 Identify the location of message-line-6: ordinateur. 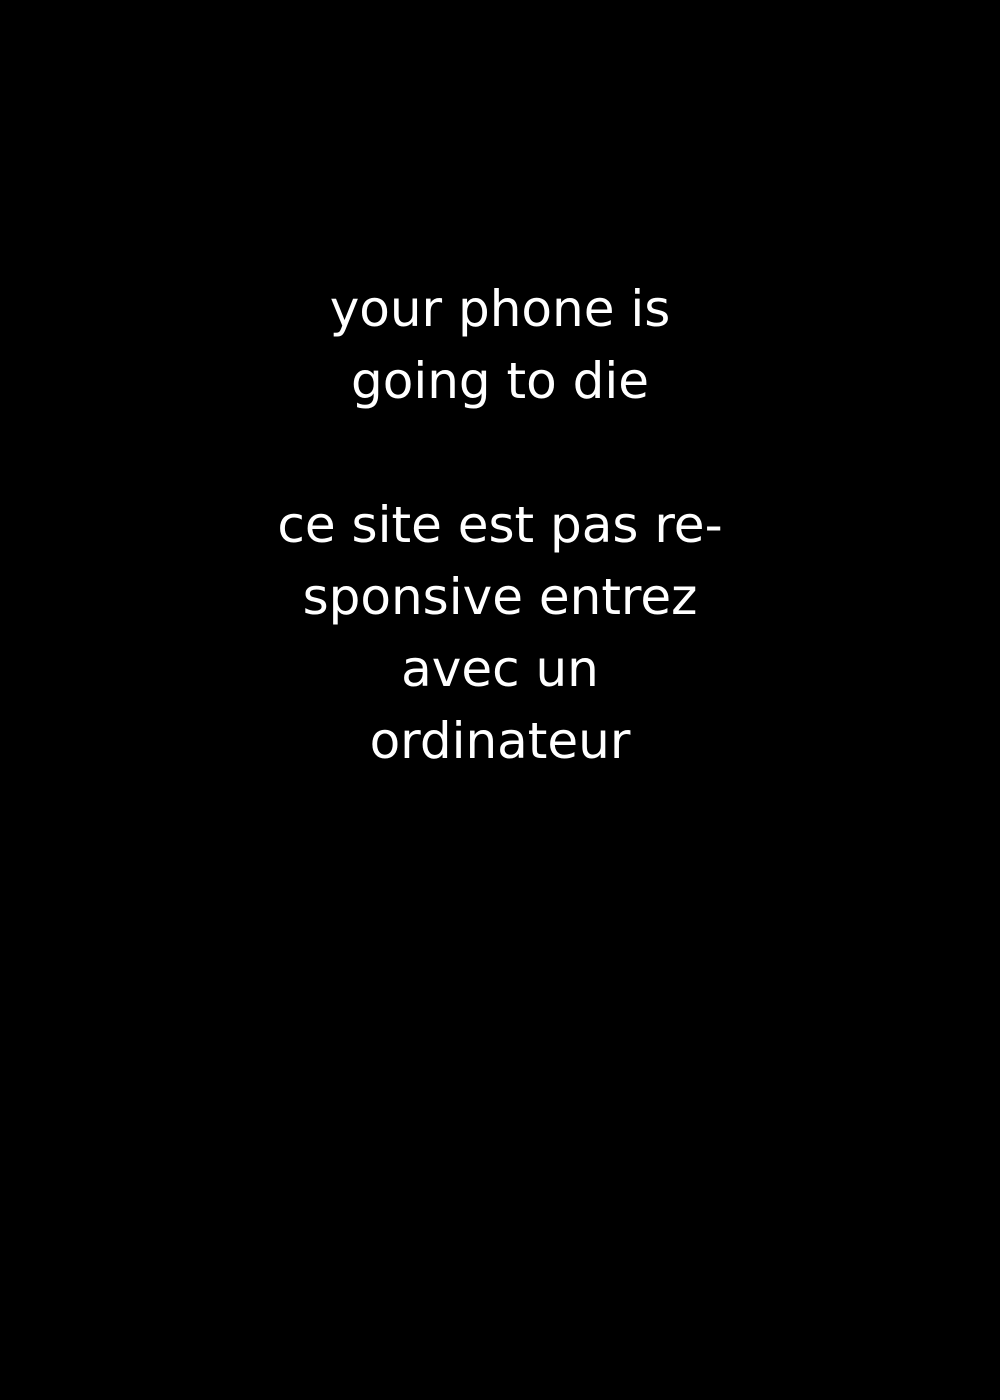
(500, 741).